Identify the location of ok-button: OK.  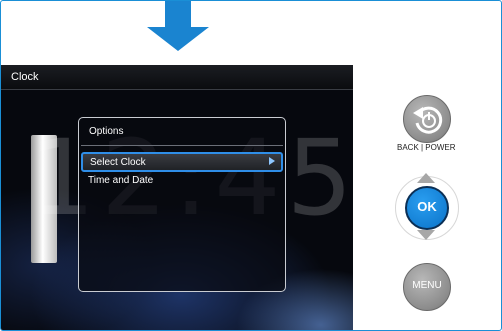
(427, 208).